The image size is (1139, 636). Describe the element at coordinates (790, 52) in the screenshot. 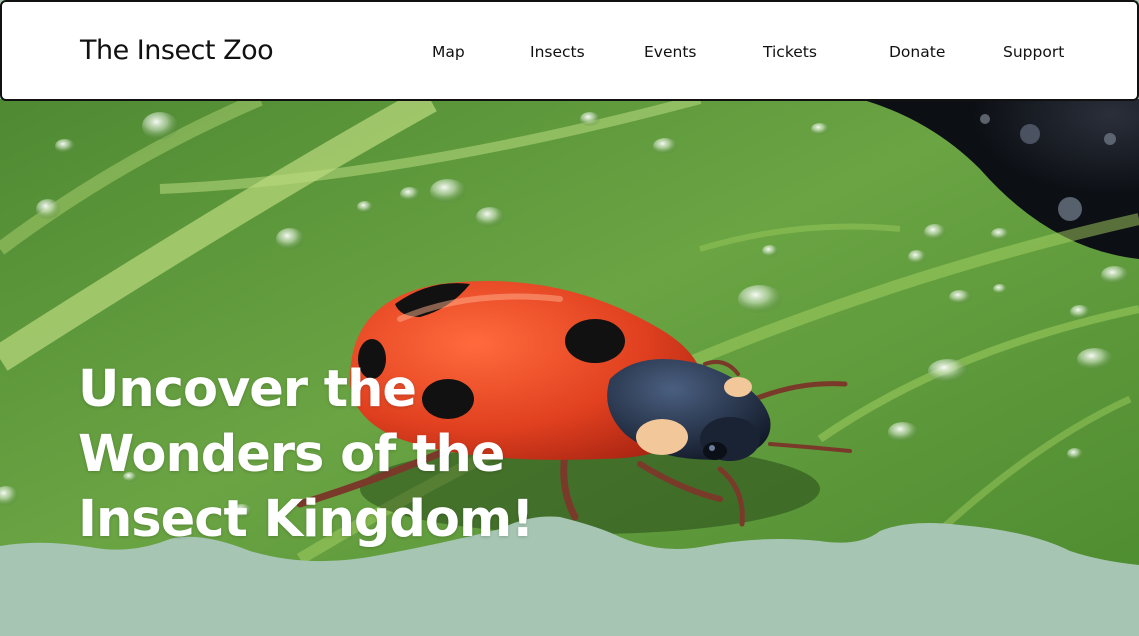

I see `nav-link-tickets: Tickets` at that location.